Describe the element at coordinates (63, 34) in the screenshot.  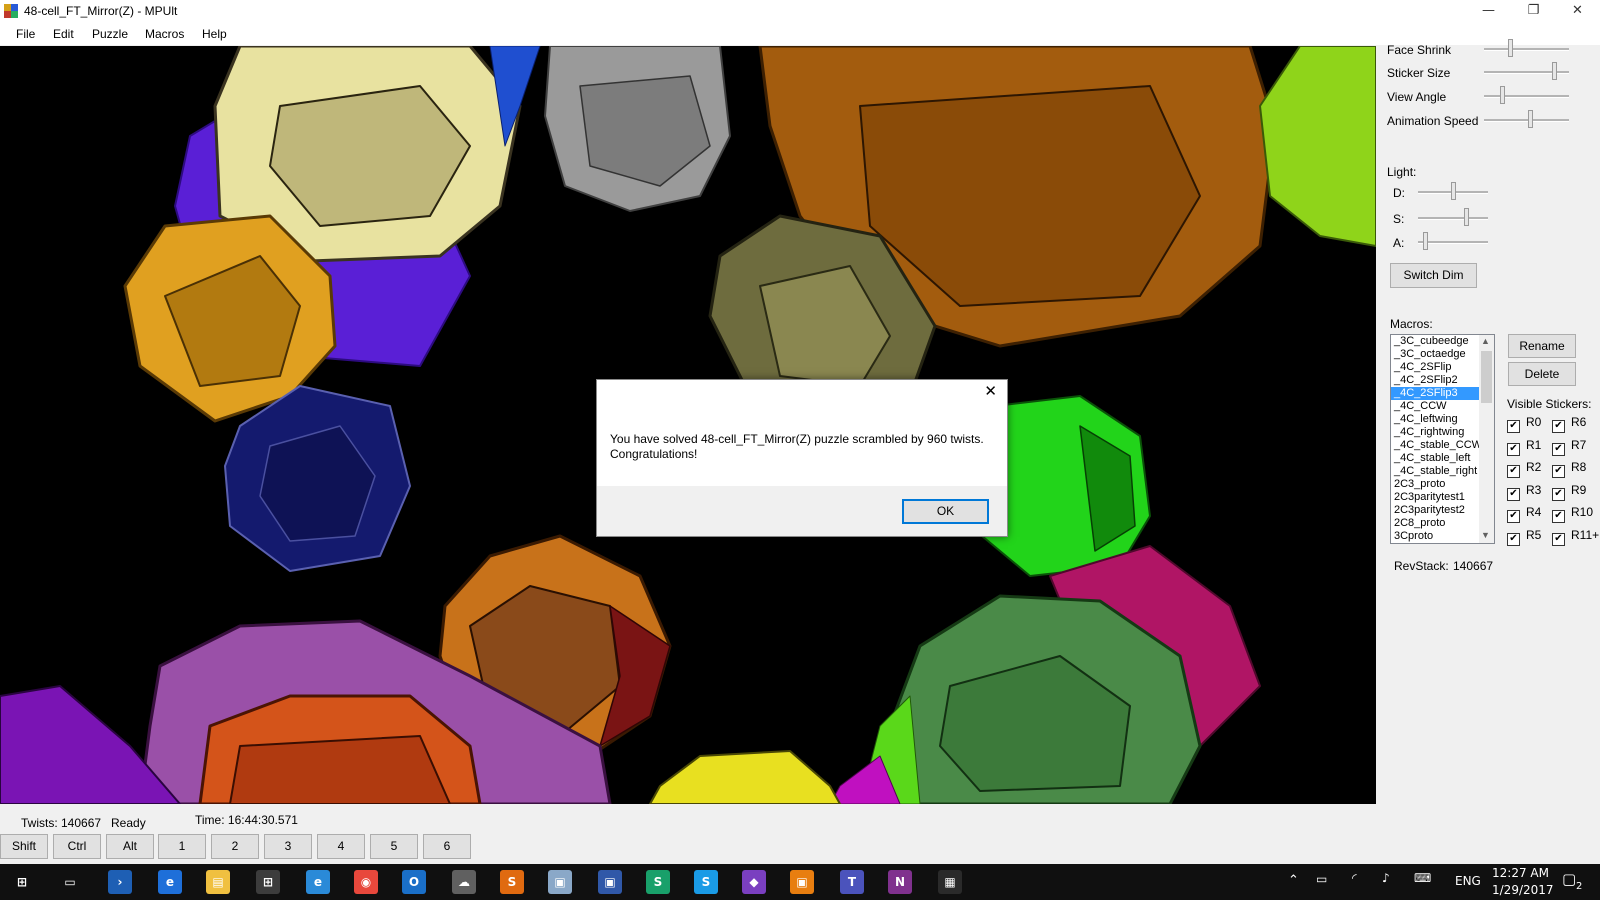
I see `menu-edit: Edit` at that location.